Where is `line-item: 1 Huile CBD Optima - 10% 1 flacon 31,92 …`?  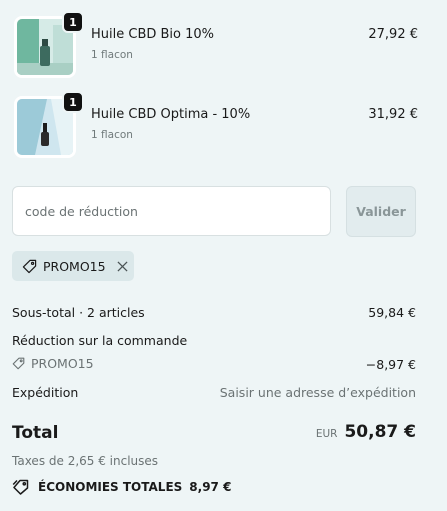 line-item: 1 Huile CBD Optima - 10% 1 flacon 31,92 … is located at coordinates (215, 124).